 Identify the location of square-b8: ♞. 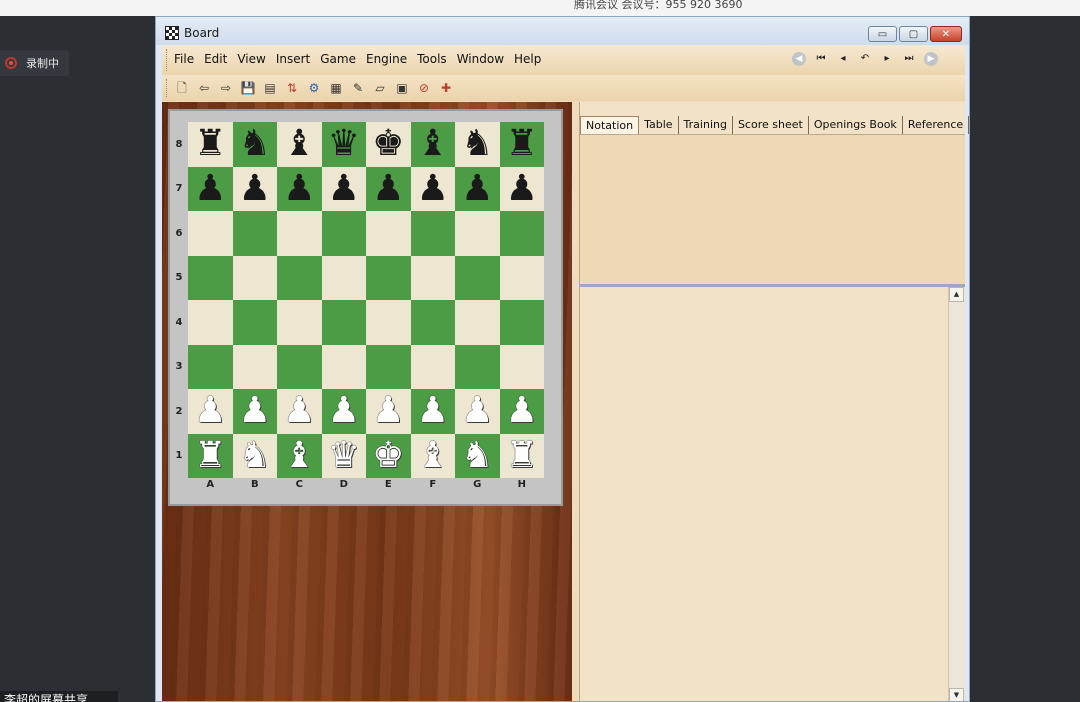
(254, 144).